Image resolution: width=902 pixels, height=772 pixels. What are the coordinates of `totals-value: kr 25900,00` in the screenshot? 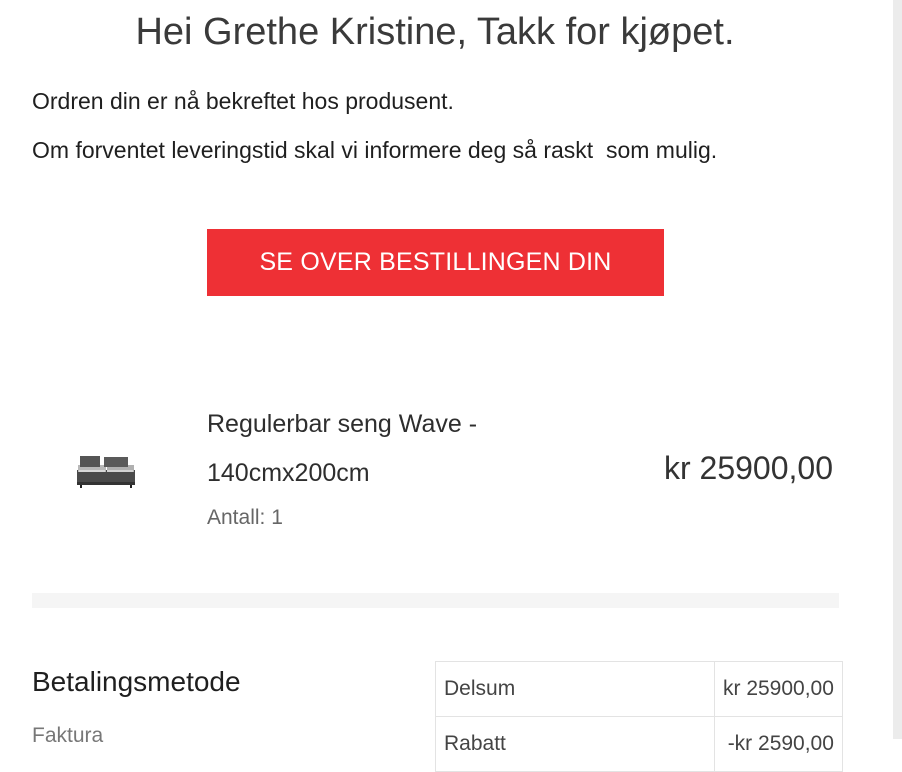 It's located at (778, 689).